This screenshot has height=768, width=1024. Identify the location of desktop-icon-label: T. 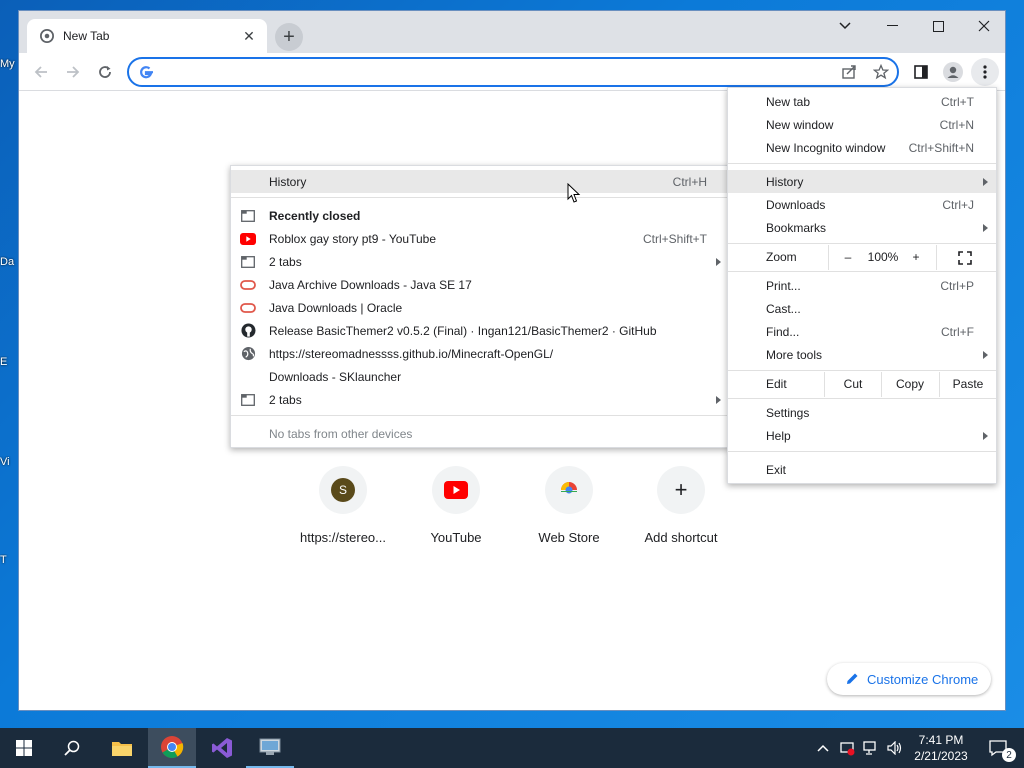
(9, 560).